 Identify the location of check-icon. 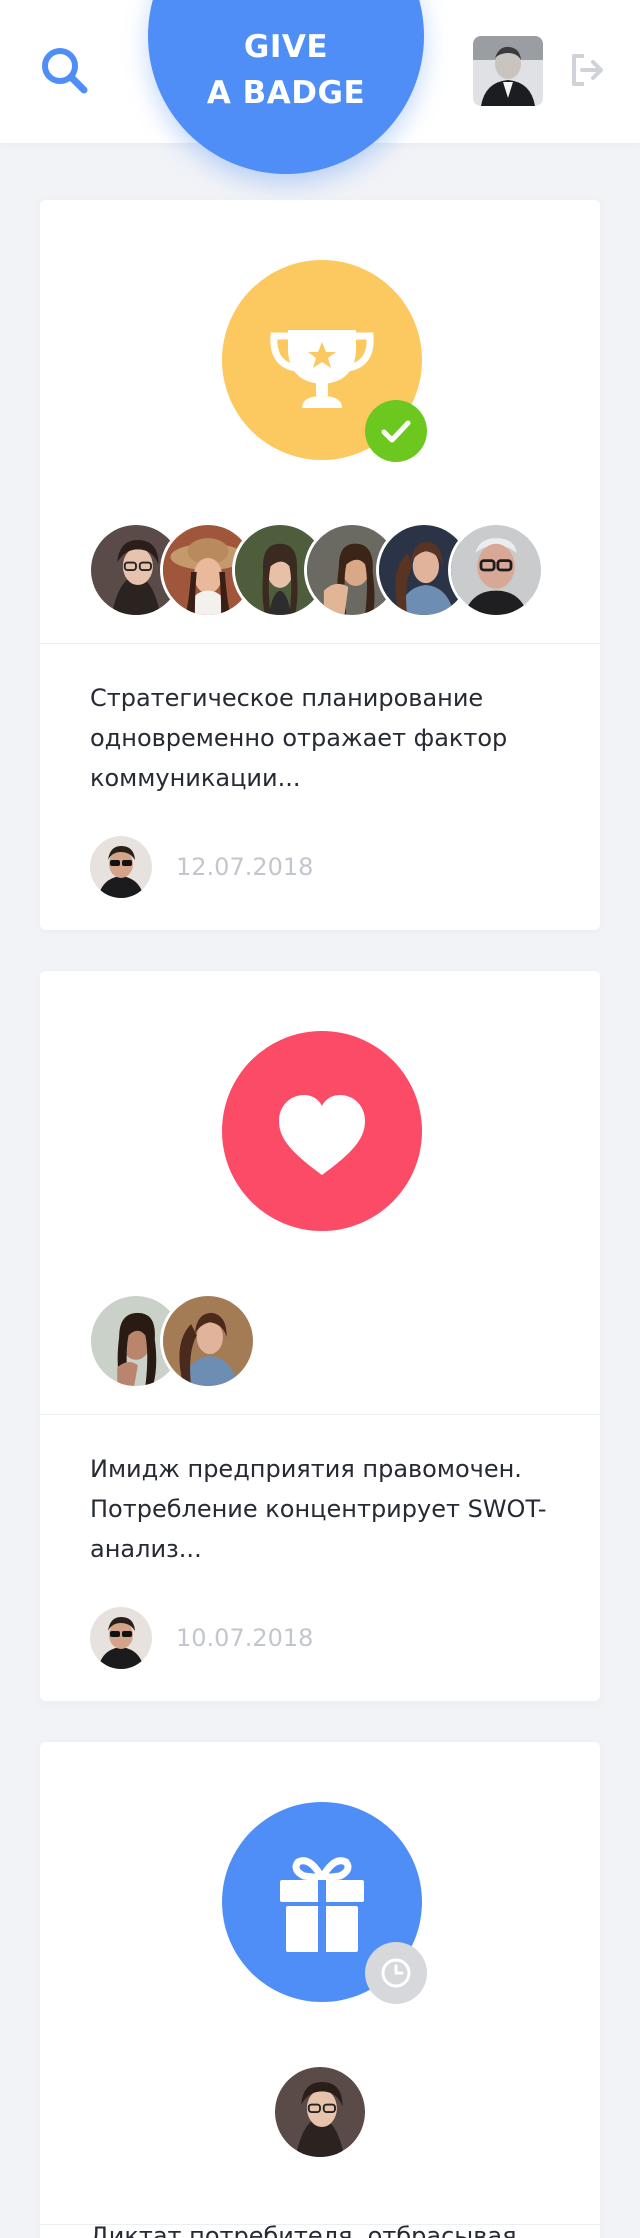
(396, 431).